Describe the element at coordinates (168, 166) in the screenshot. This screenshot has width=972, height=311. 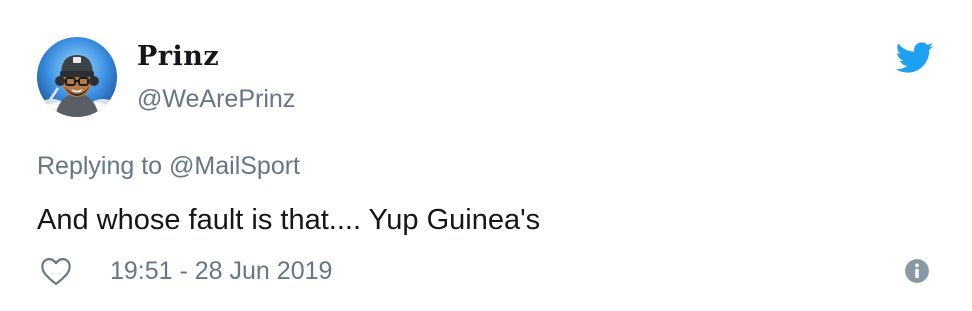
I see `replying-to: Replying to @MailSport` at that location.